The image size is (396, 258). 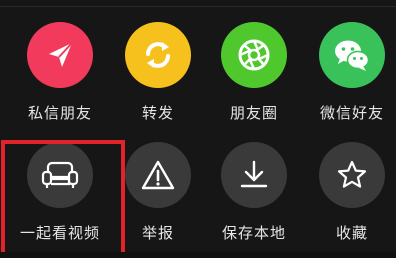 I want to click on favorite-label: 收藏, so click(x=351, y=233).